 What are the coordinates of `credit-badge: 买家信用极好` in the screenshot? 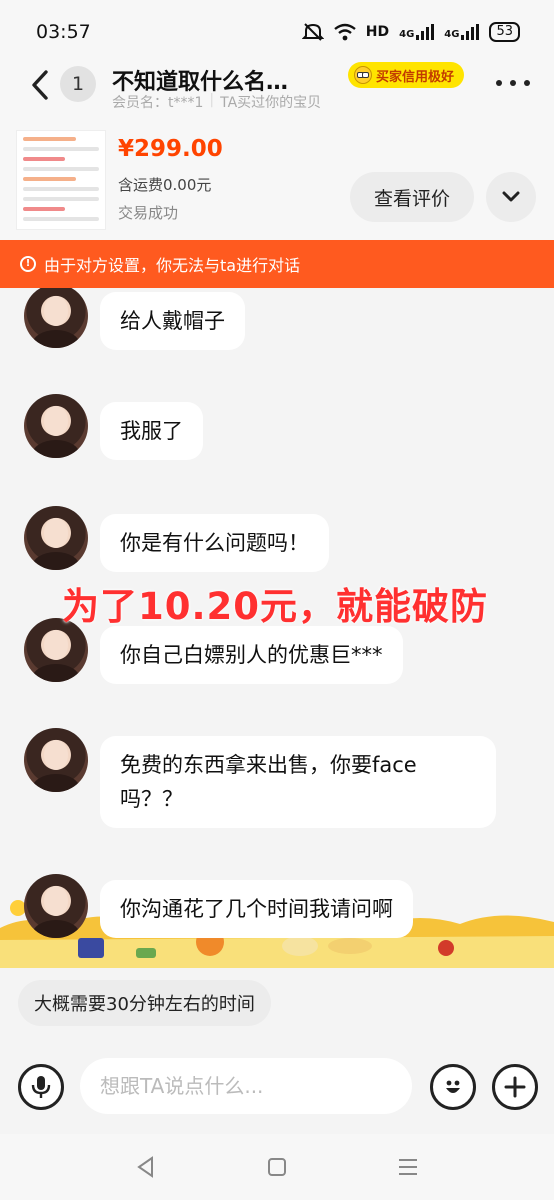 It's located at (406, 75).